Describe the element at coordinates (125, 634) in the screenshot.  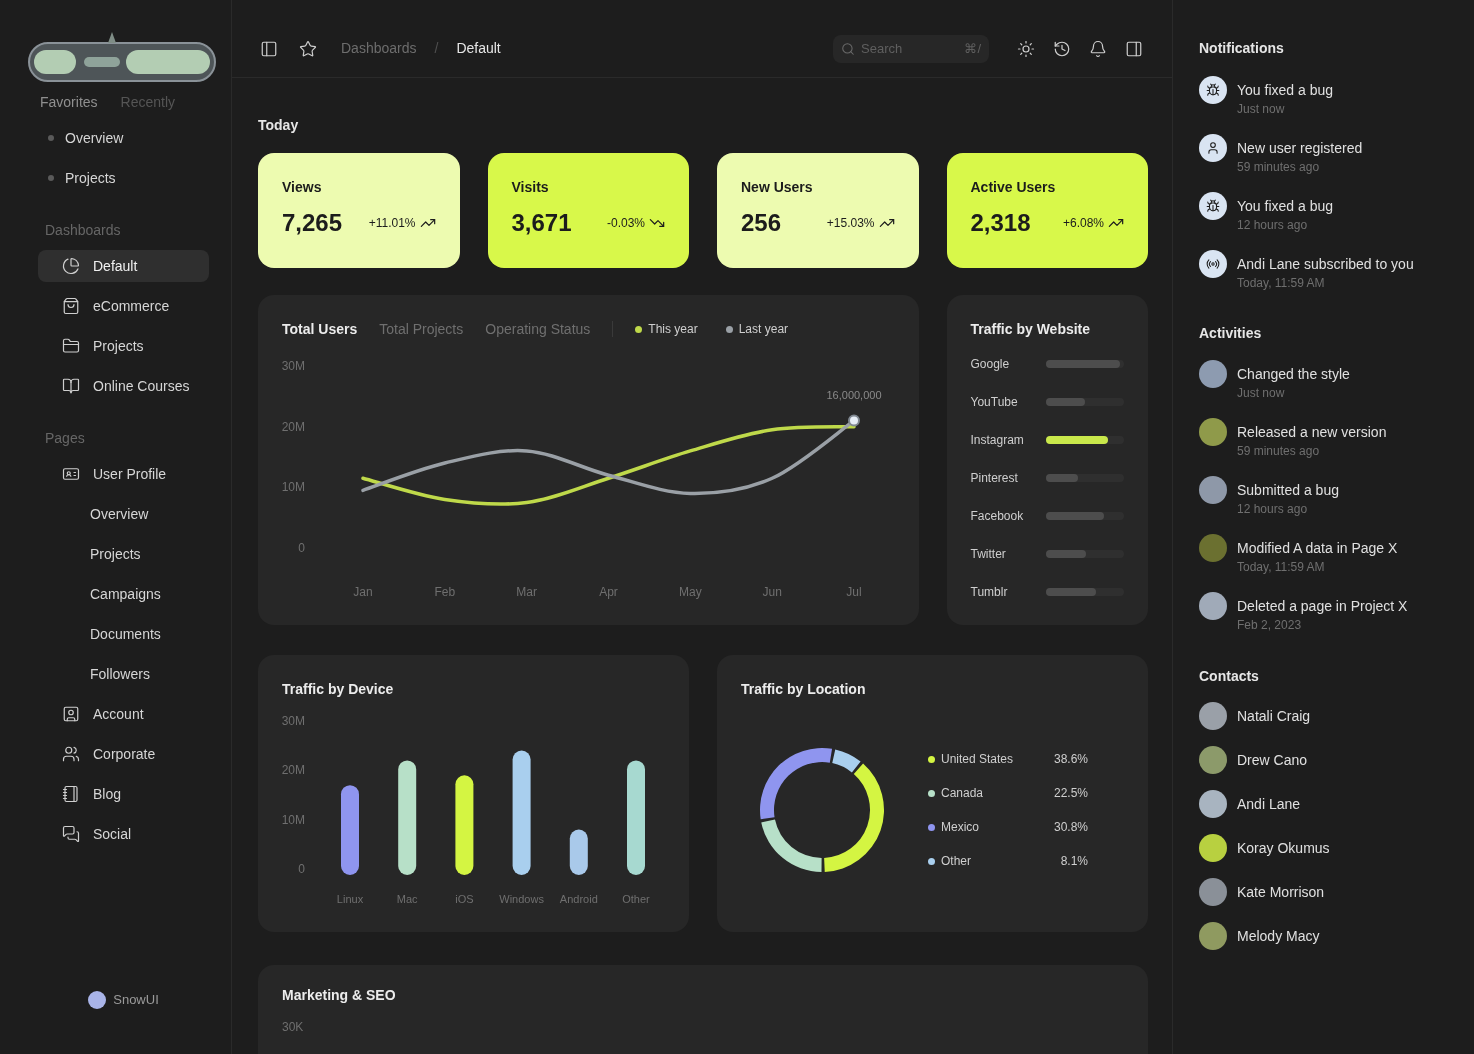
I see `nav-subitem: Documents` at that location.